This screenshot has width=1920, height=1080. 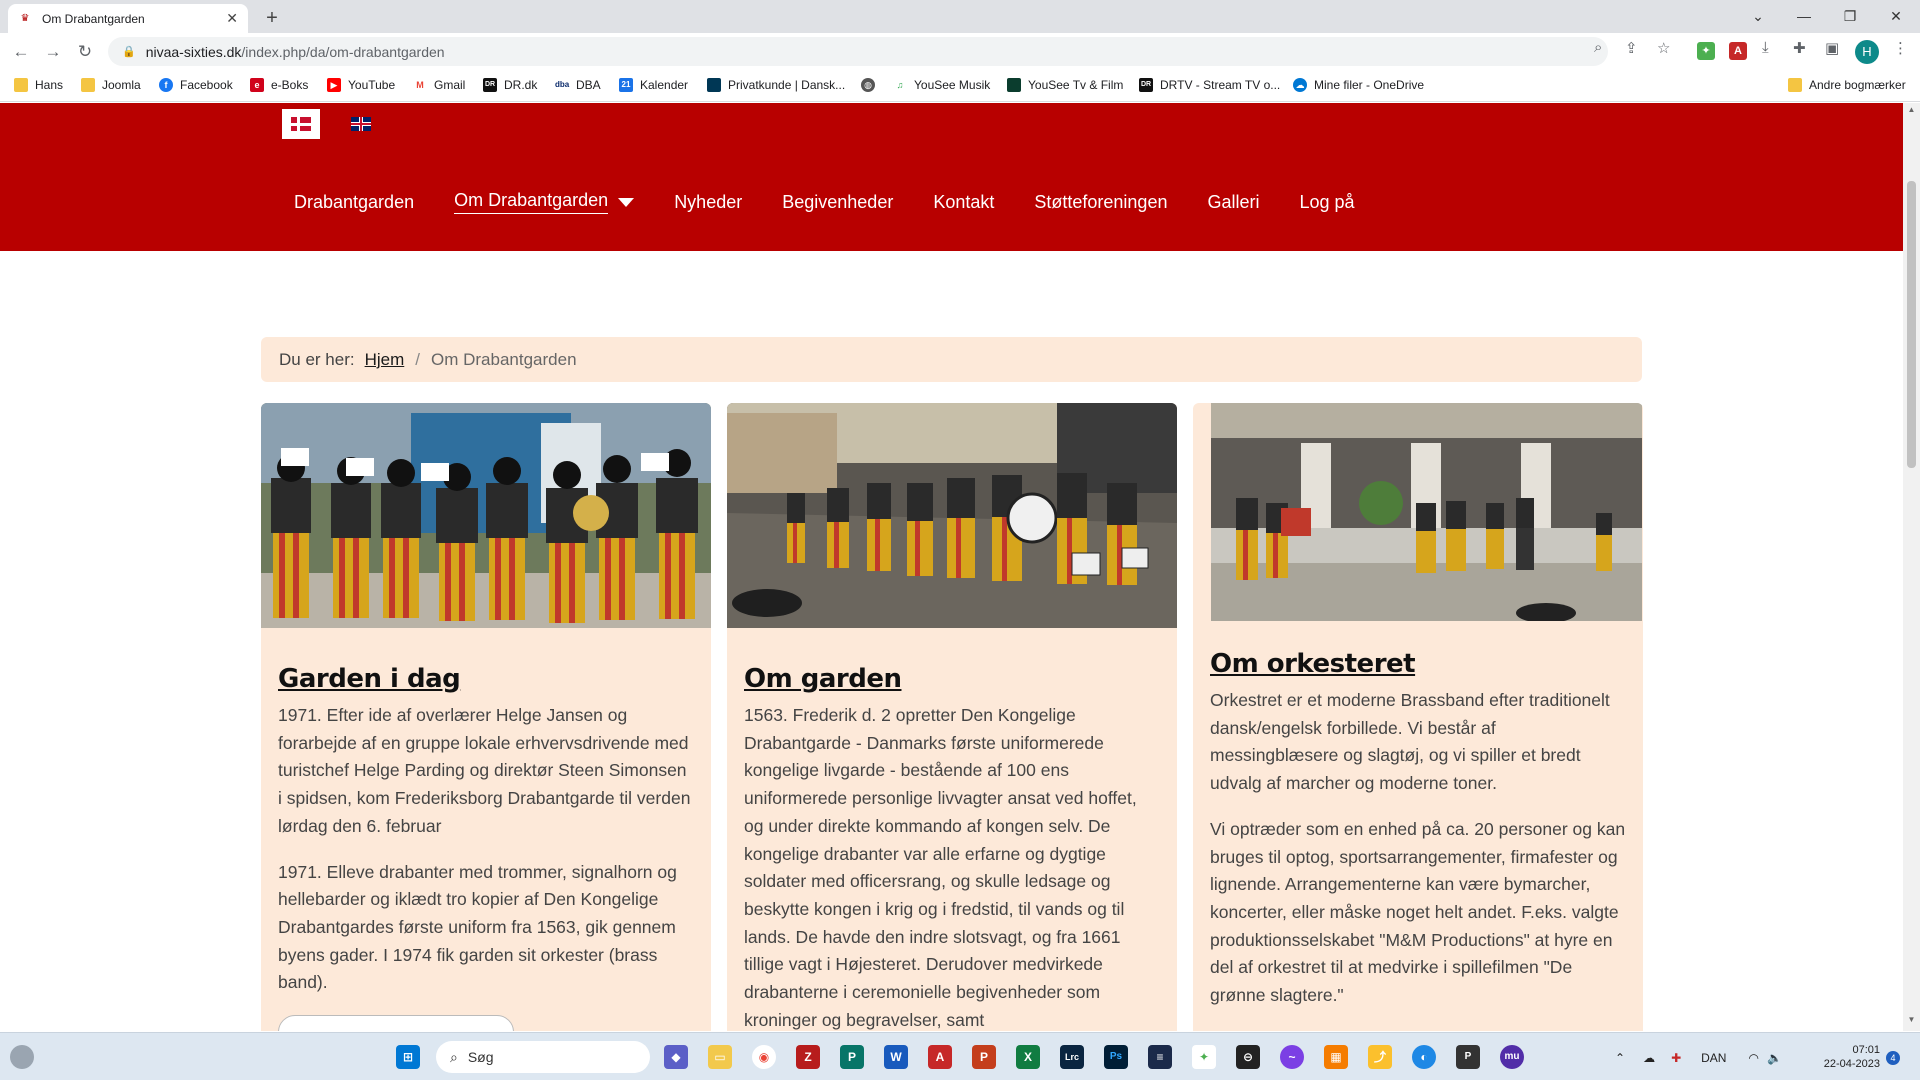 I want to click on nav-item-galleri: Galleri, so click(x=1233, y=202).